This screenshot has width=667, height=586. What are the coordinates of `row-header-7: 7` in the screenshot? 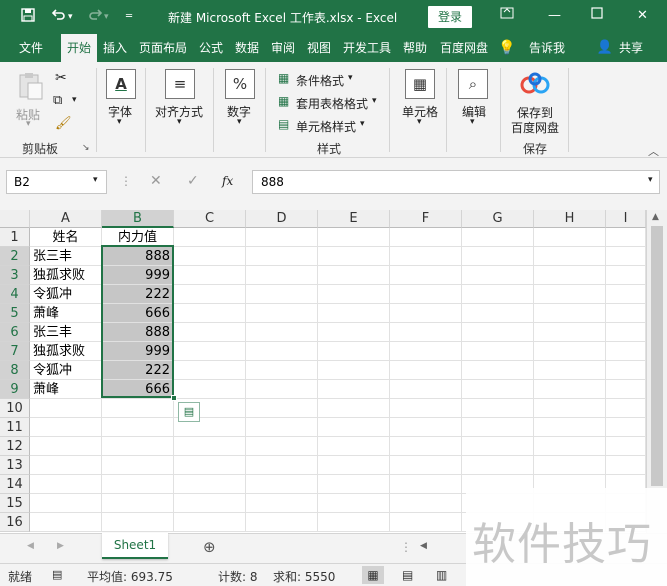 It's located at (15, 351).